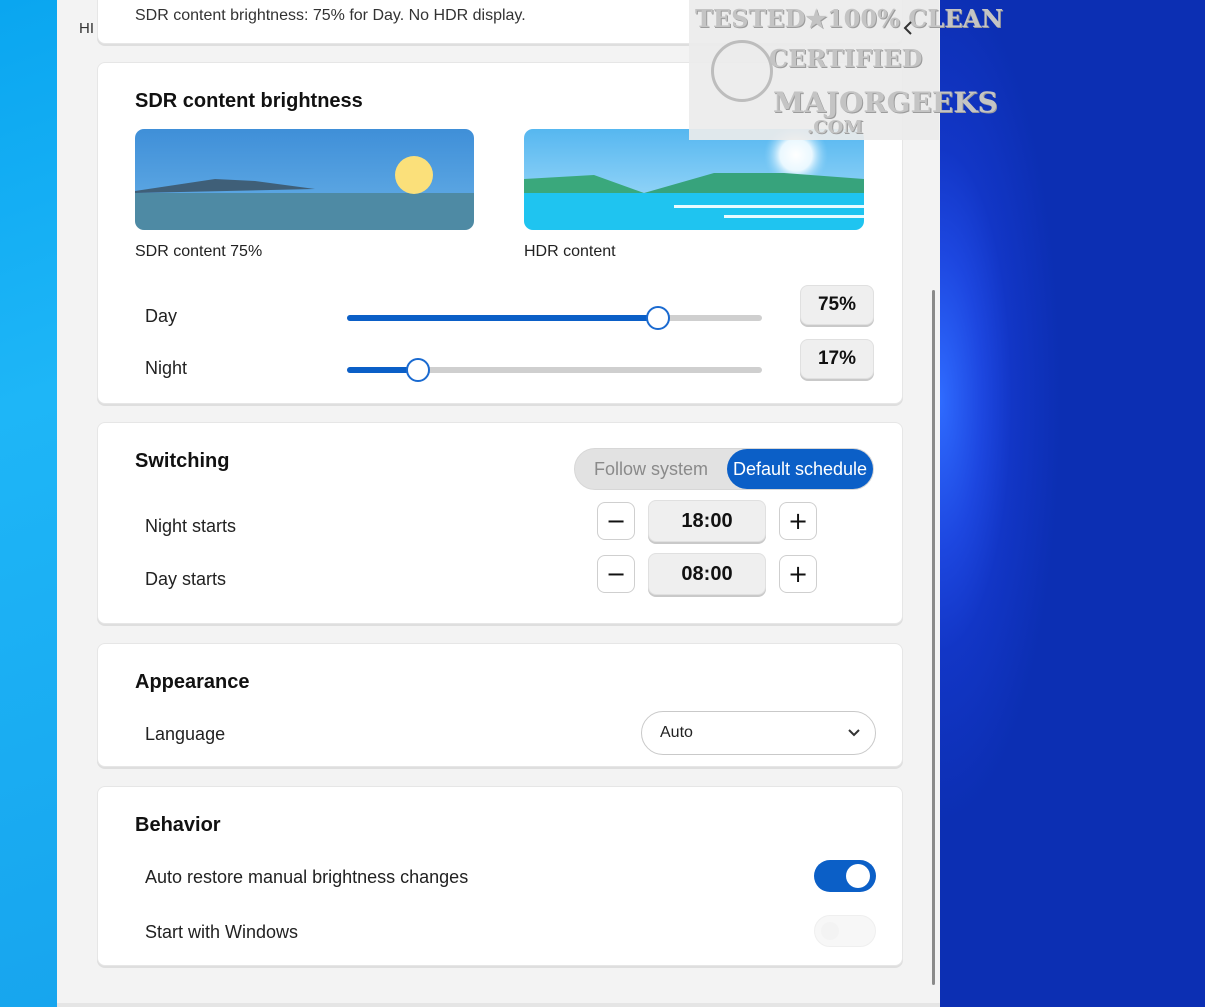 The image size is (1205, 1007). What do you see at coordinates (800, 469) in the screenshot?
I see `default-schedule-option: Default schedule` at bounding box center [800, 469].